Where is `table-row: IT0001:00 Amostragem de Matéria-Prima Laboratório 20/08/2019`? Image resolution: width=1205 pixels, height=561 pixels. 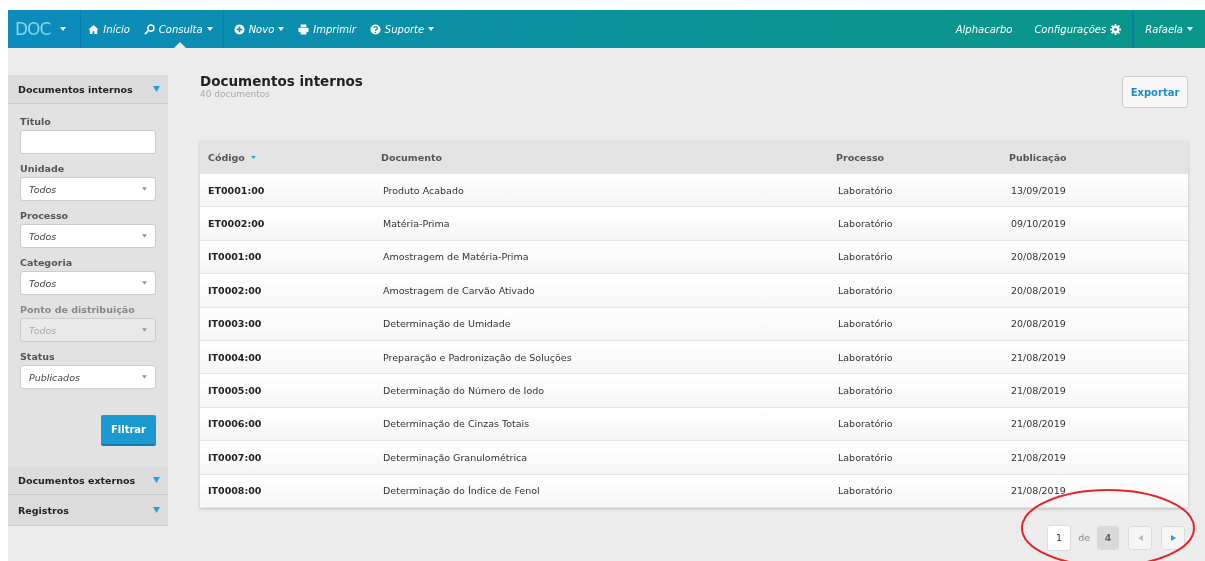
table-row: IT0001:00 Amostragem de Matéria-Prima Laboratório 20/08/2019 is located at coordinates (694, 257).